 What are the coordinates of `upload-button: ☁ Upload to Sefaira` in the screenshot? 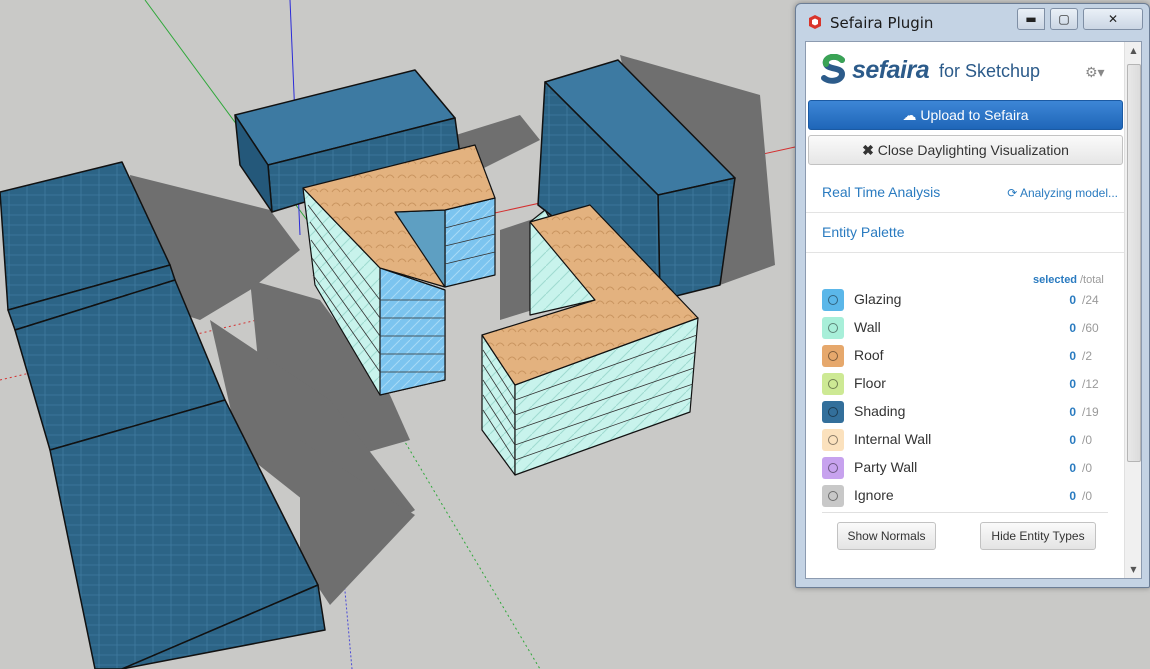 It's located at (965, 115).